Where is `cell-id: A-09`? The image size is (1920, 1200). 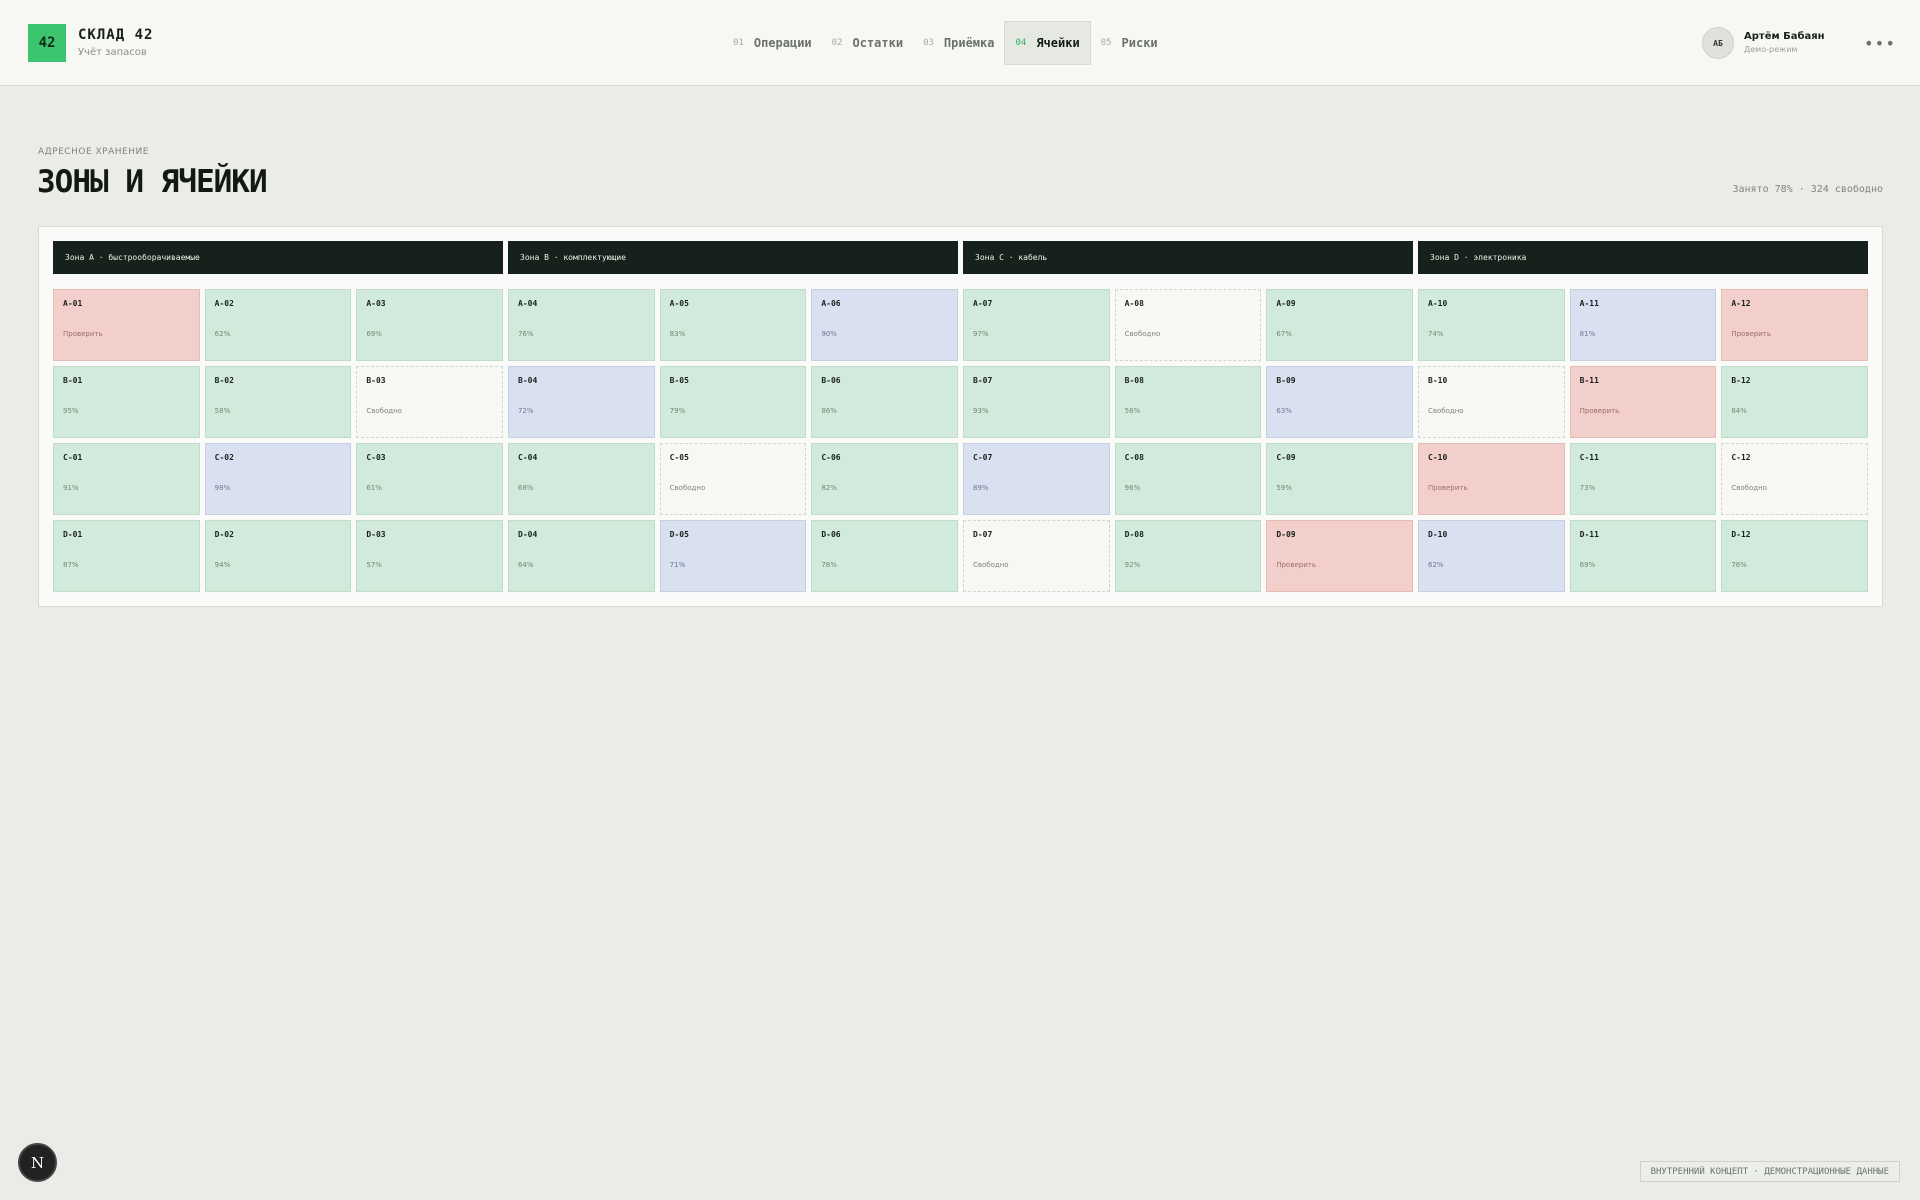 cell-id: A-09 is located at coordinates (1286, 303).